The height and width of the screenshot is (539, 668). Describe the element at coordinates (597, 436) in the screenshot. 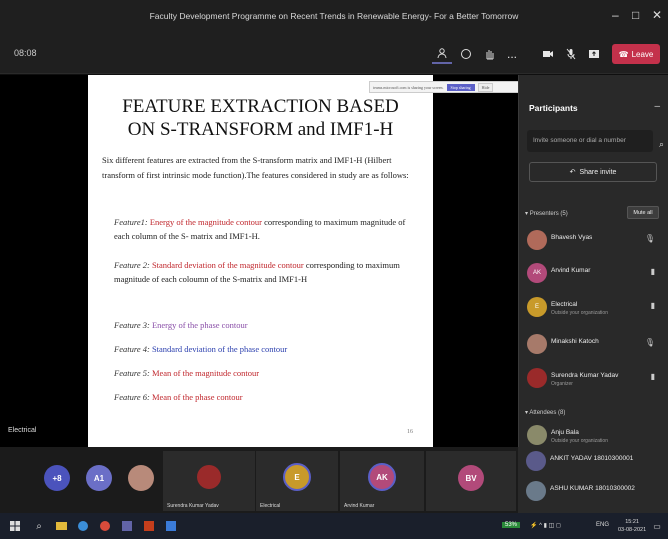

I see `participant-item: Anju Bala Outside your organization` at that location.